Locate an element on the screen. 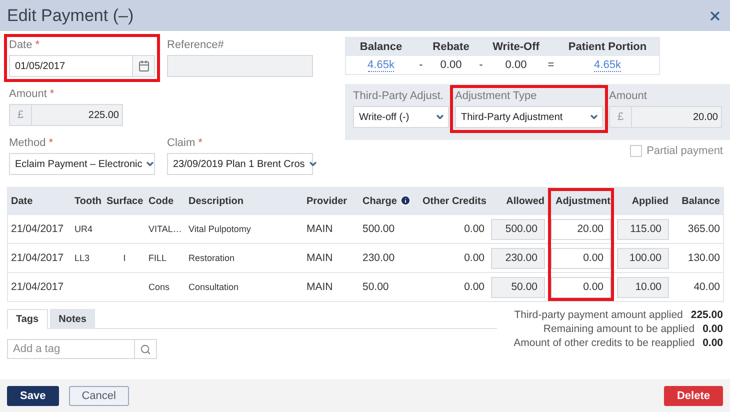  summary-header: Balance is located at coordinates (381, 47).